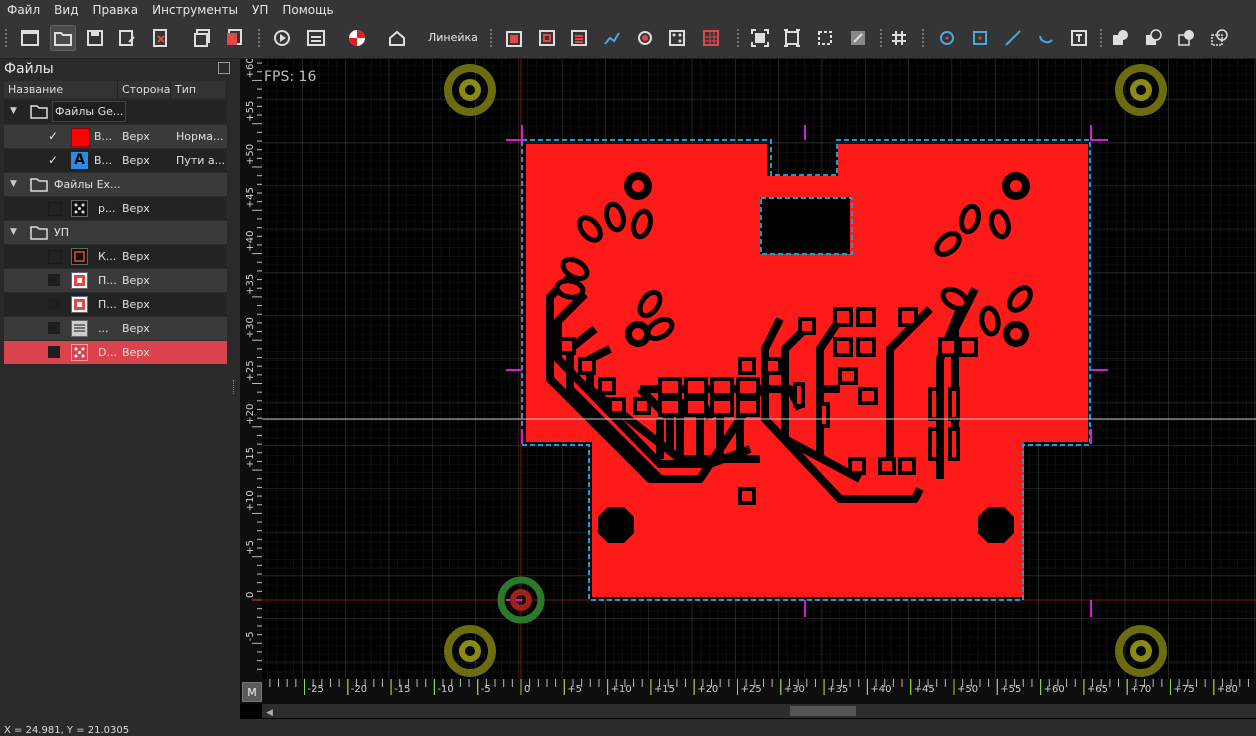 The height and width of the screenshot is (736, 1256). I want to click on x-tick-label: +30, so click(794, 689).